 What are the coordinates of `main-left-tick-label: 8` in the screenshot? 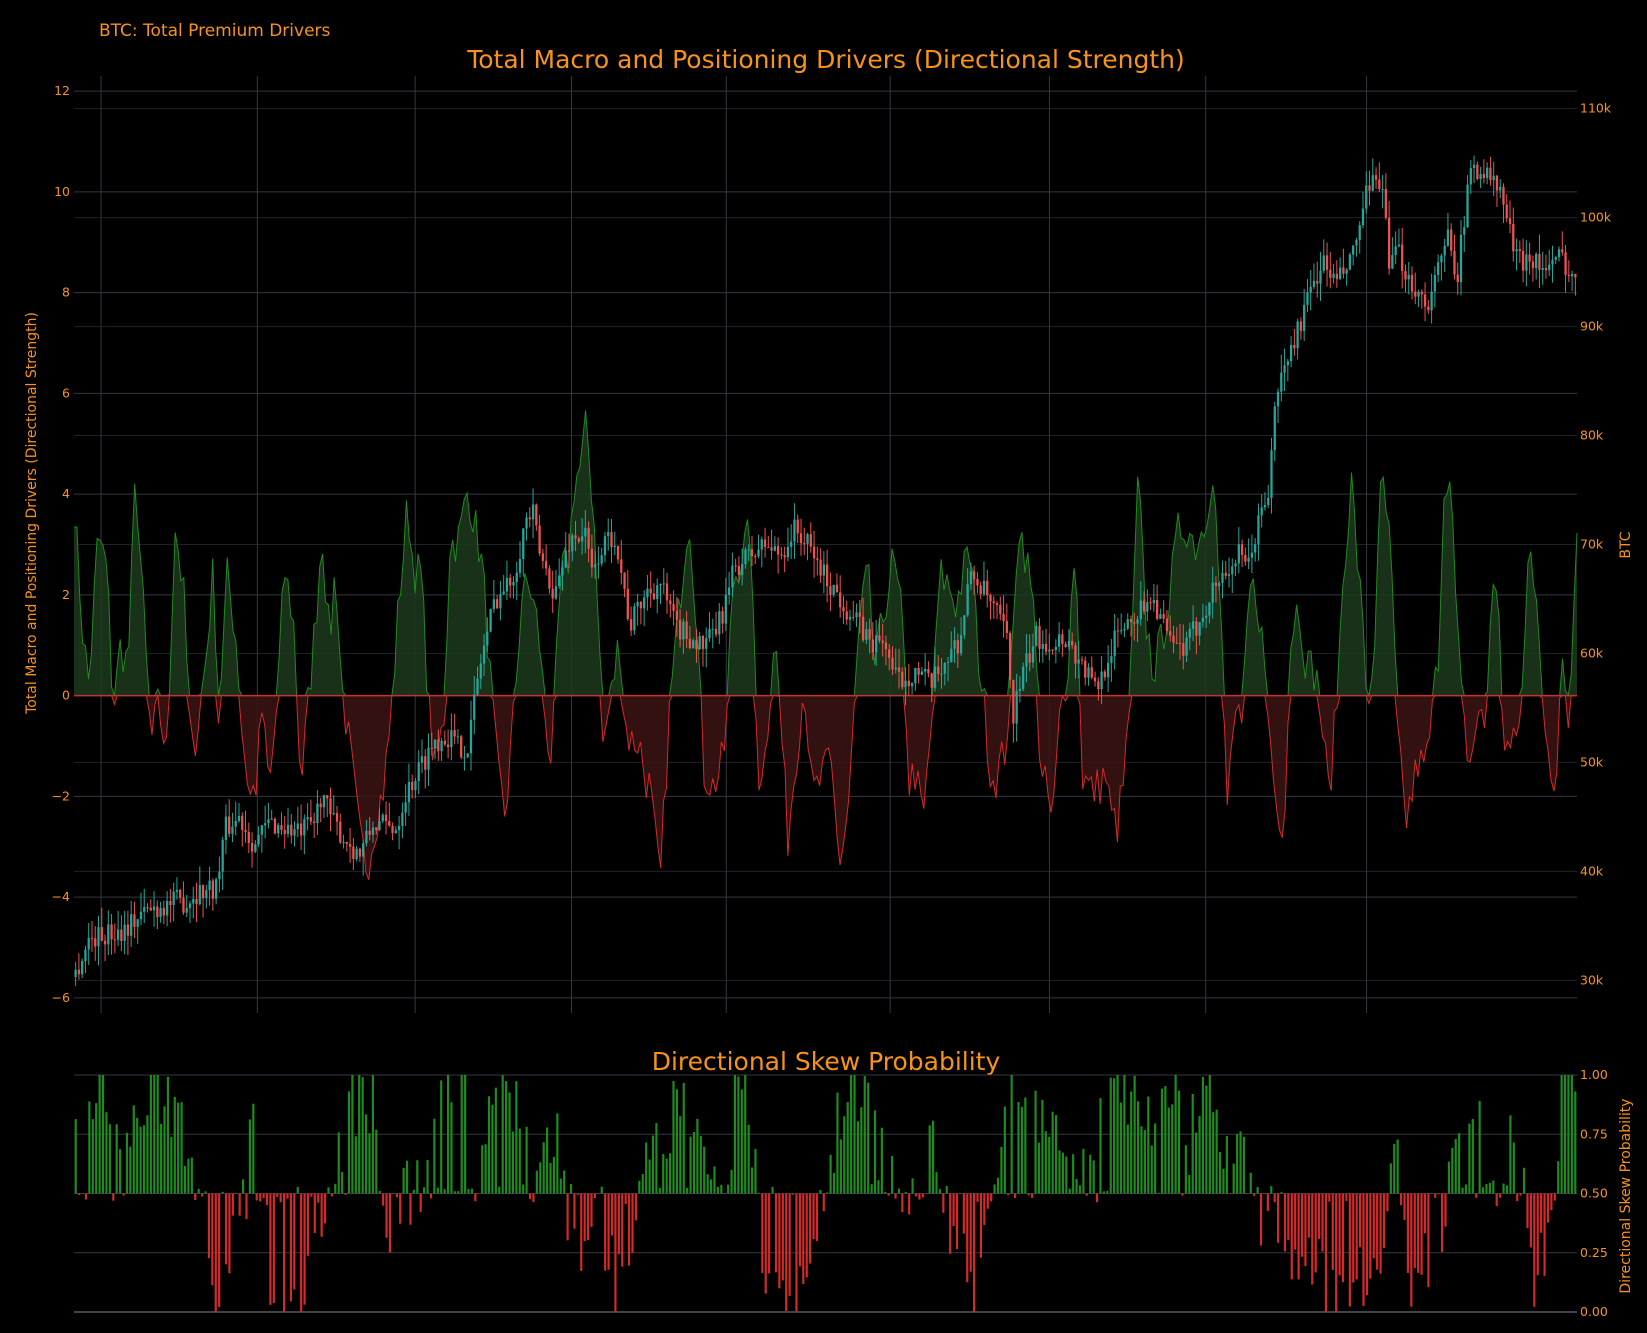 It's located at (66, 292).